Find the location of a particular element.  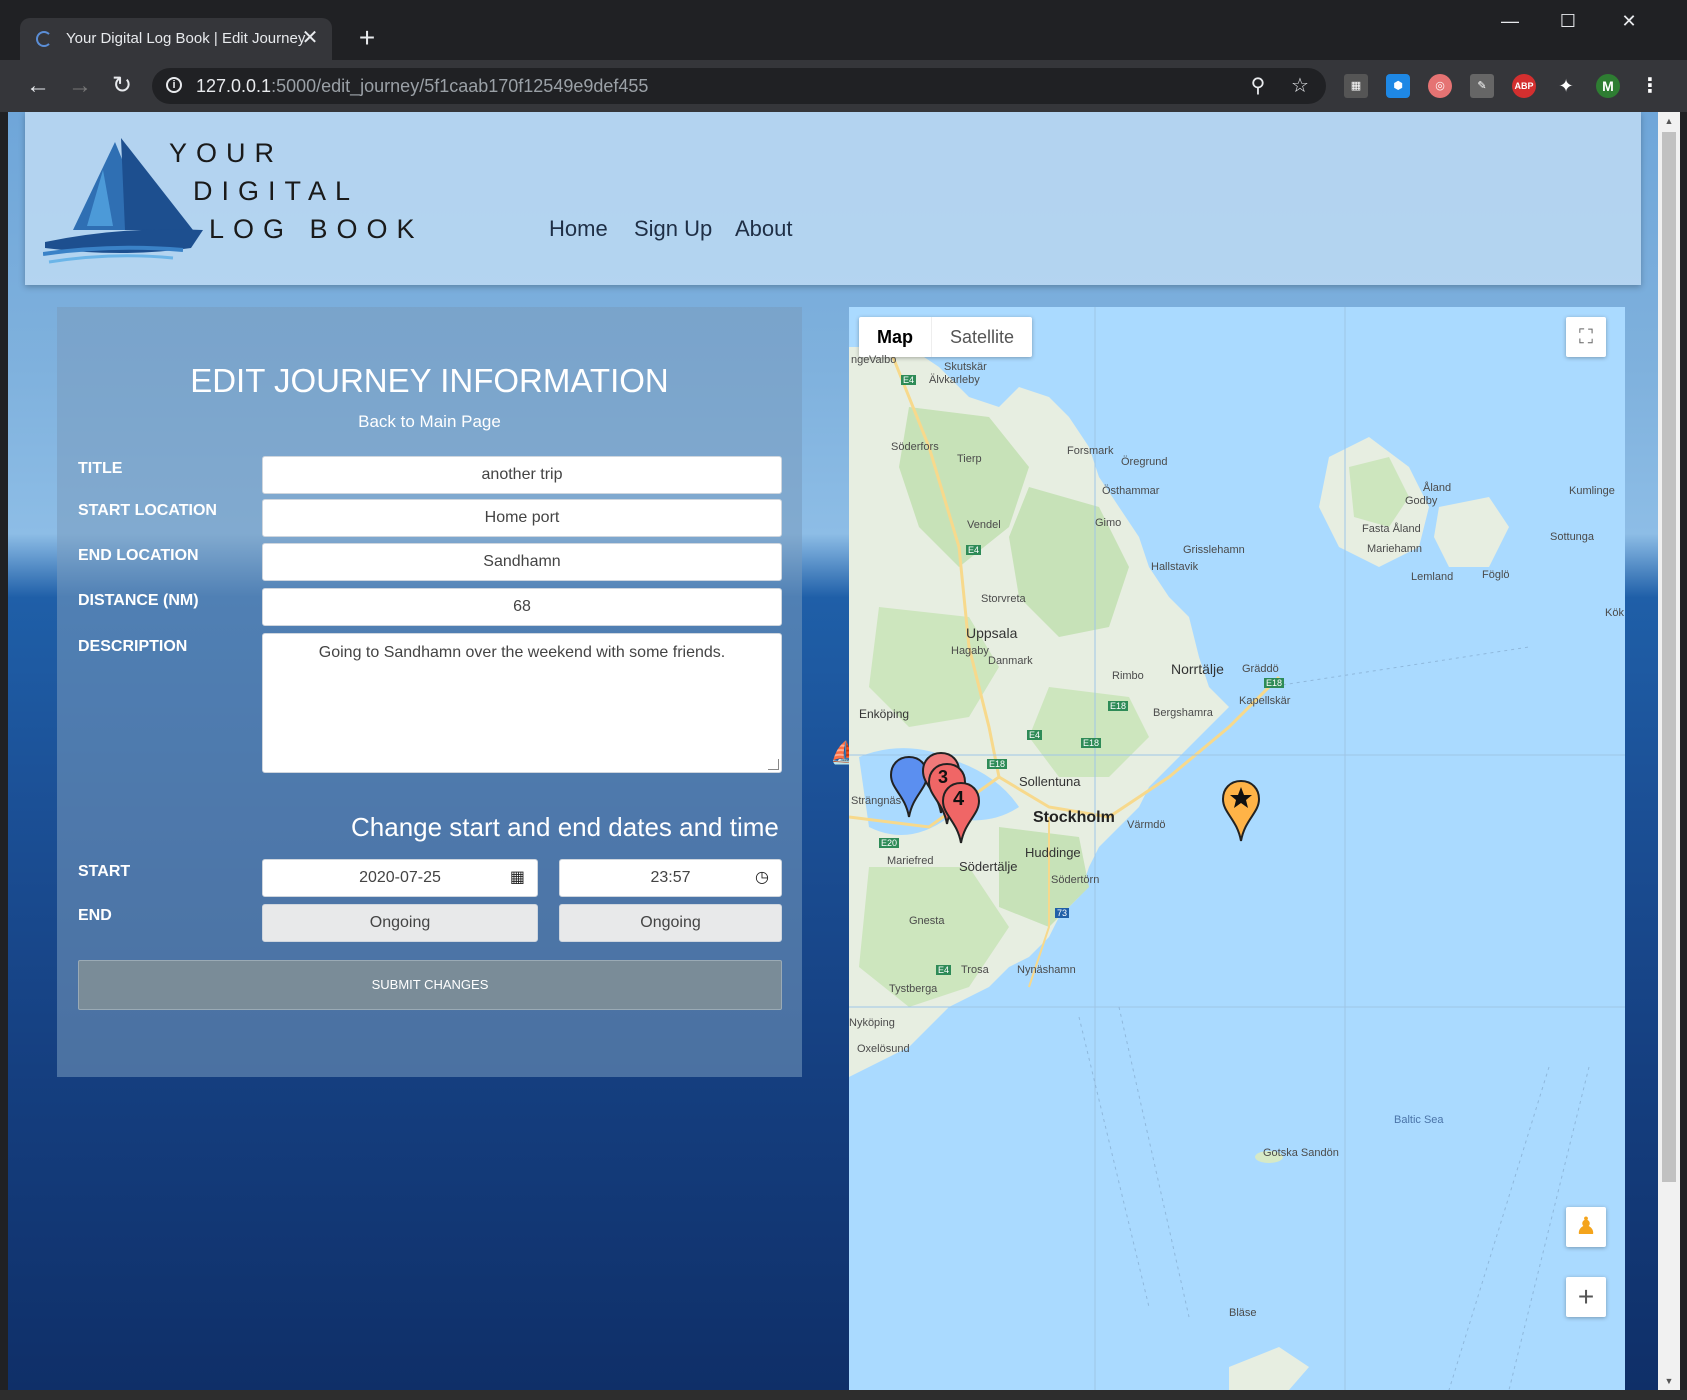

back-arrow-icon: ← is located at coordinates (38, 86).